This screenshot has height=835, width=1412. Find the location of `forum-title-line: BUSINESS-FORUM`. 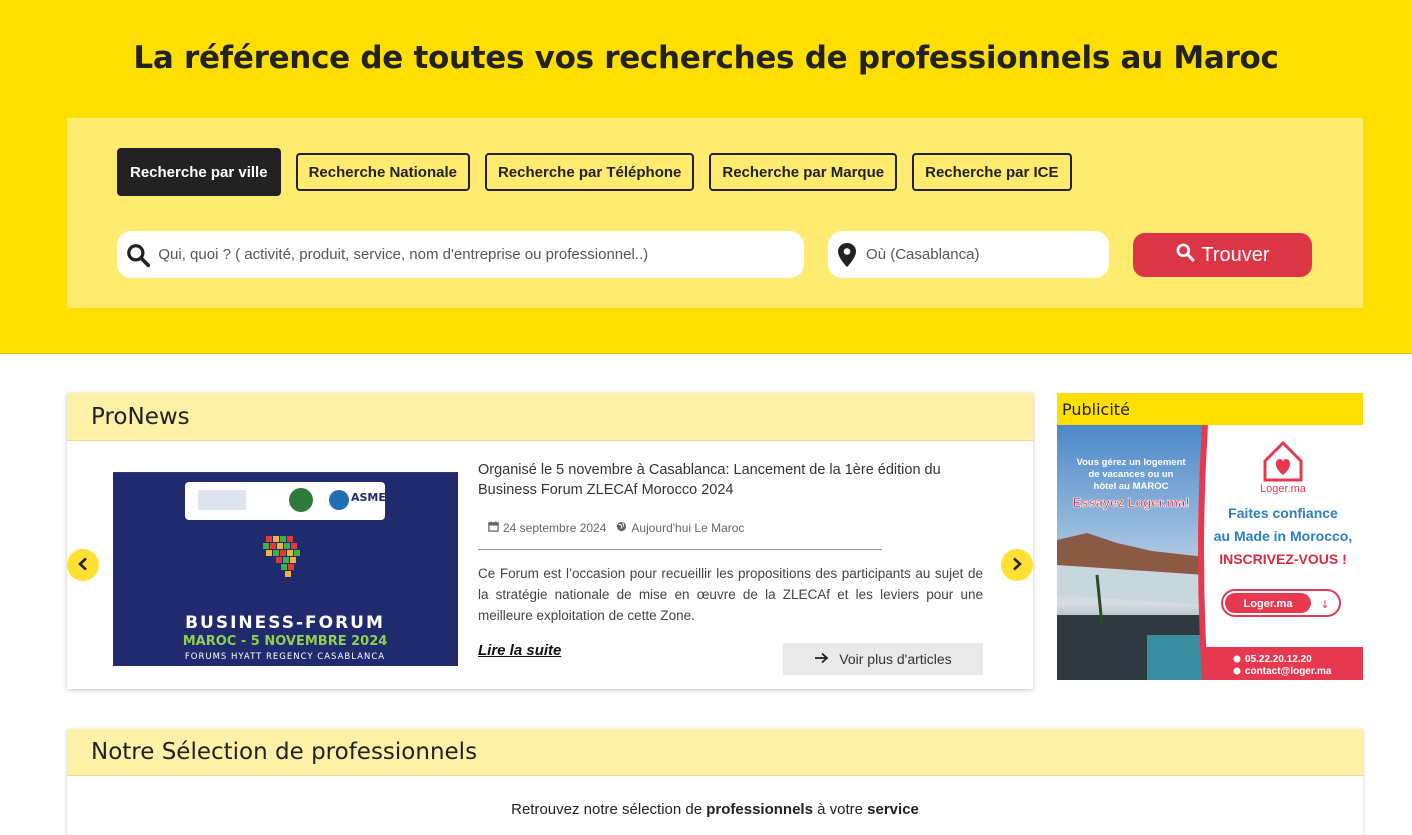

forum-title-line: BUSINESS-FORUM is located at coordinates (285, 623).